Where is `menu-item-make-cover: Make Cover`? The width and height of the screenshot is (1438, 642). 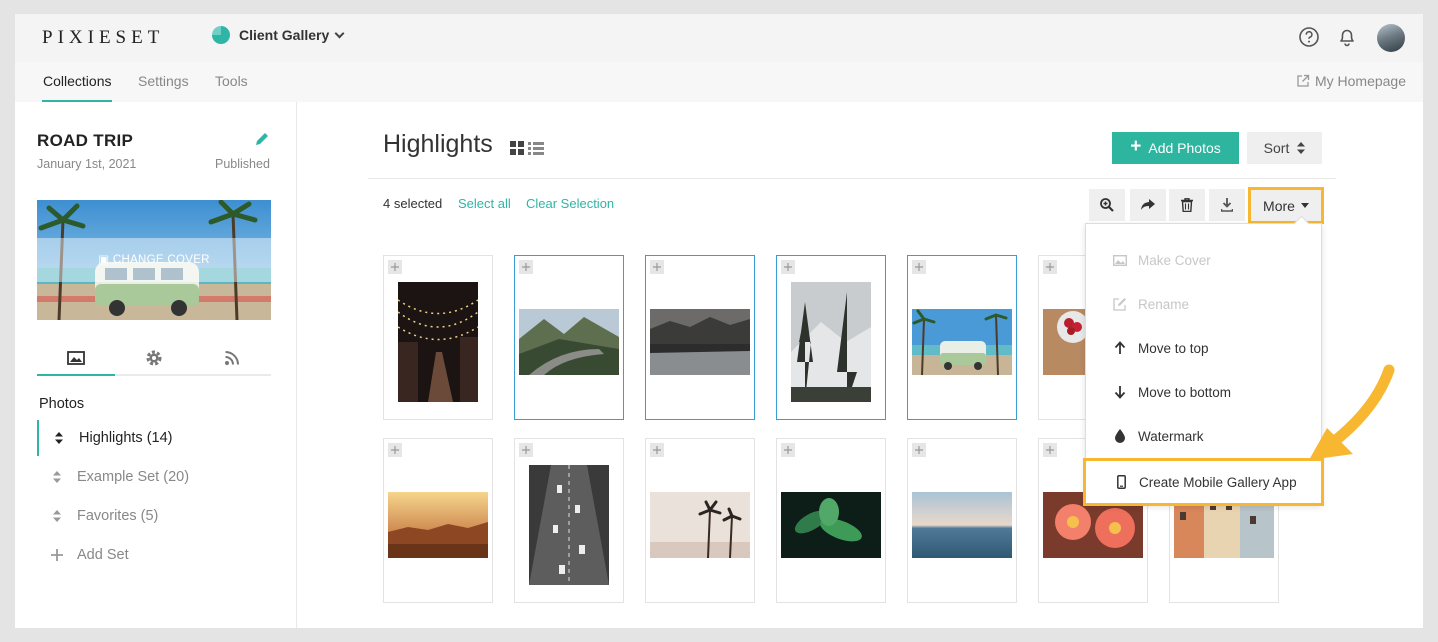
menu-item-make-cover: Make Cover is located at coordinates (1203, 260).